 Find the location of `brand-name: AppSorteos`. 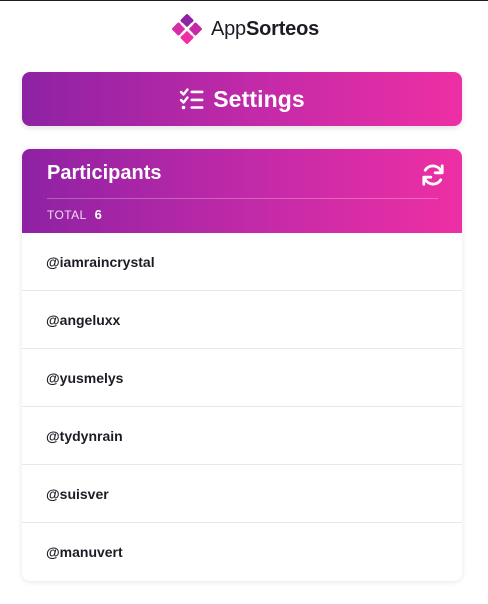

brand-name: AppSorteos is located at coordinates (265, 29).